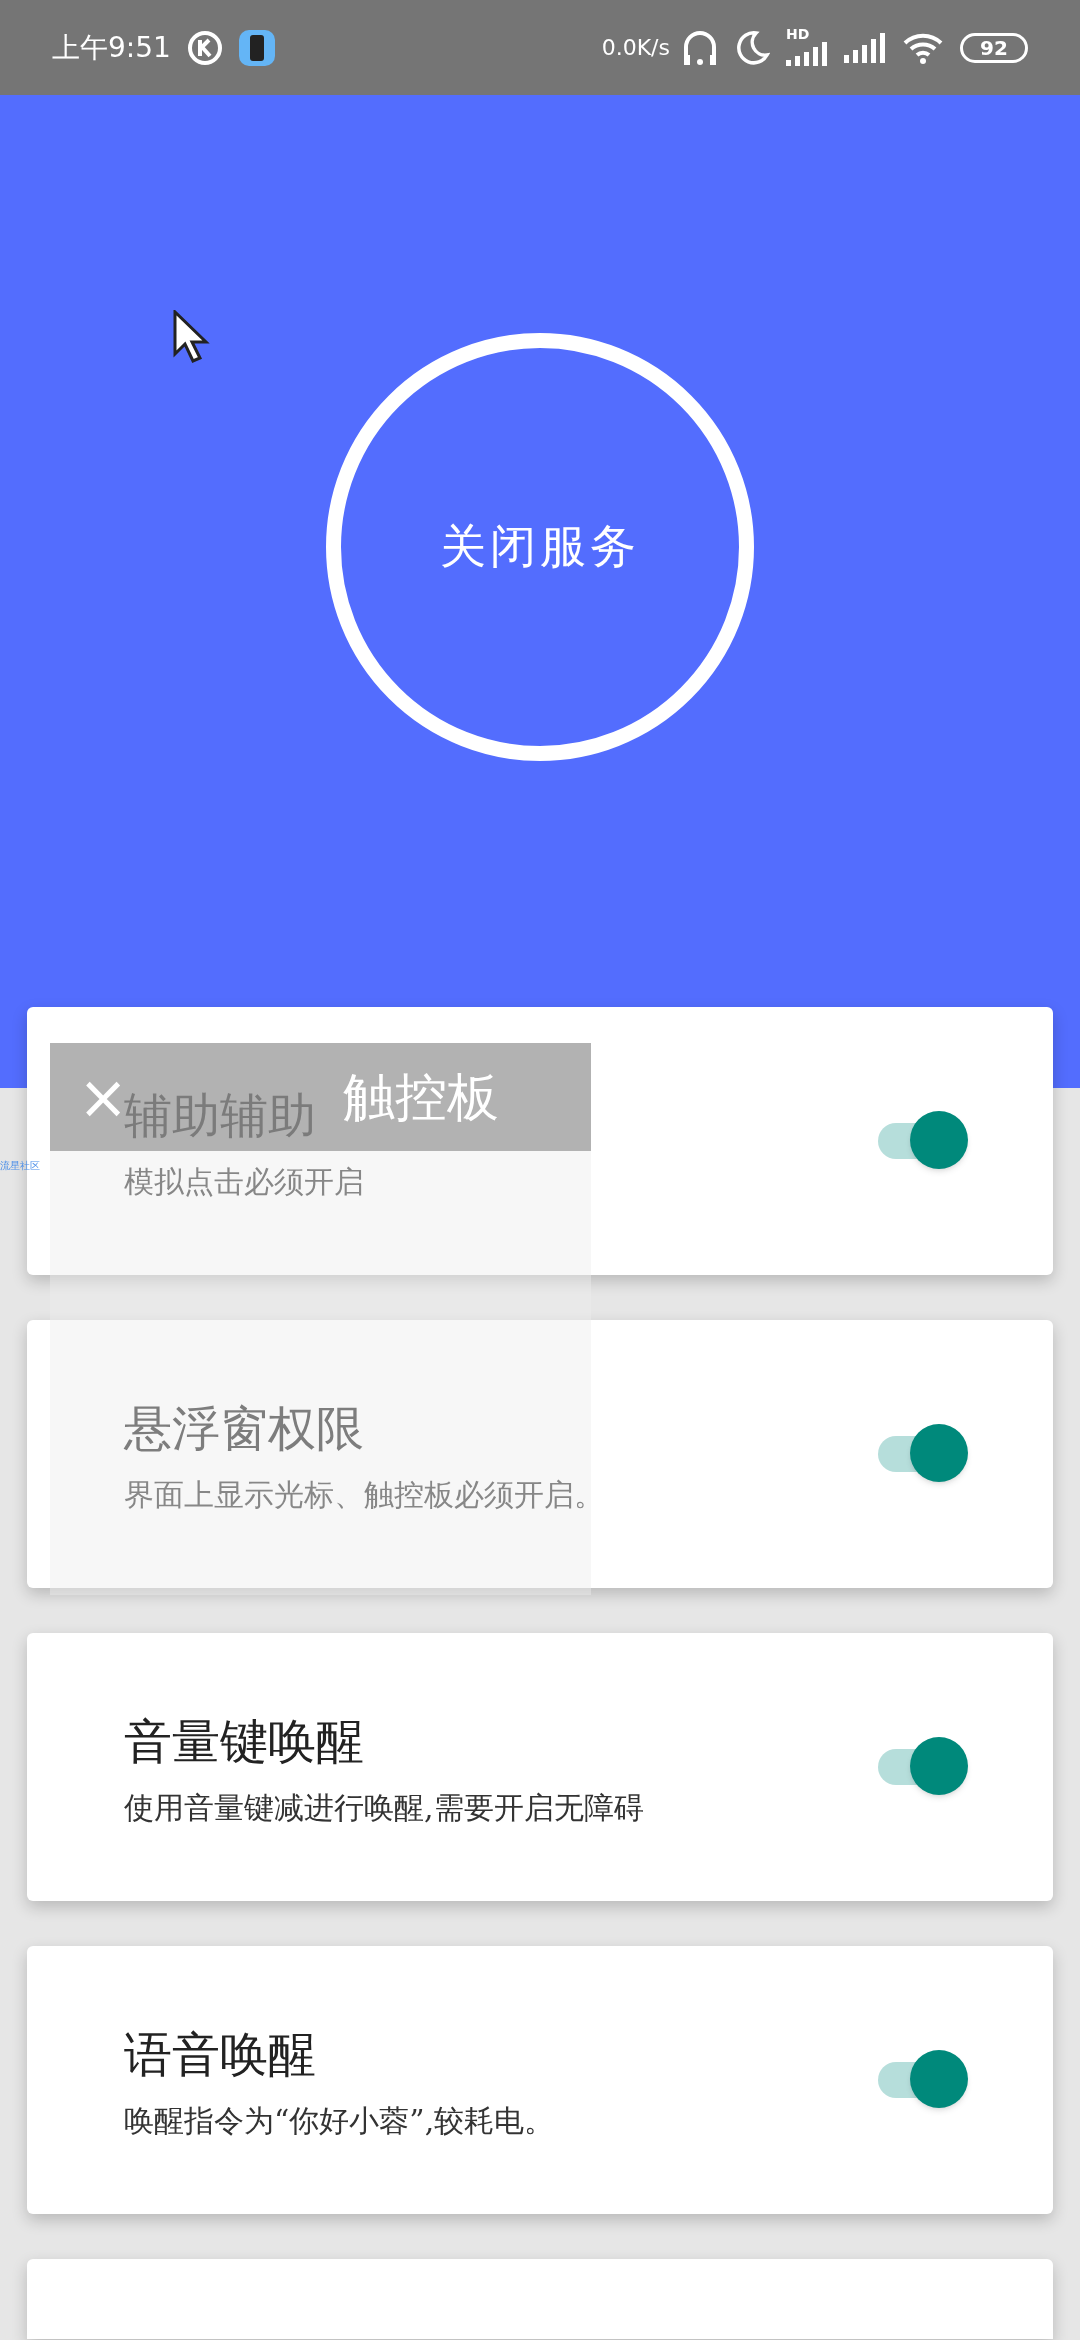  What do you see at coordinates (364, 1494) in the screenshot?
I see `card-description: 界面上显示光标、触控板必须开启。` at bounding box center [364, 1494].